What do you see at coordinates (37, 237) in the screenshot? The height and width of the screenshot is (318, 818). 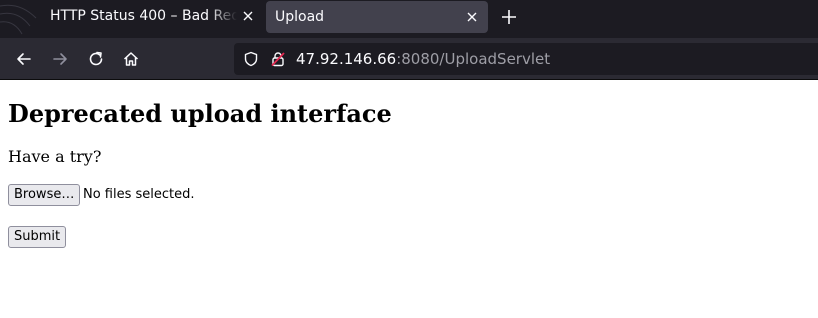 I see `submit-button: Submit` at bounding box center [37, 237].